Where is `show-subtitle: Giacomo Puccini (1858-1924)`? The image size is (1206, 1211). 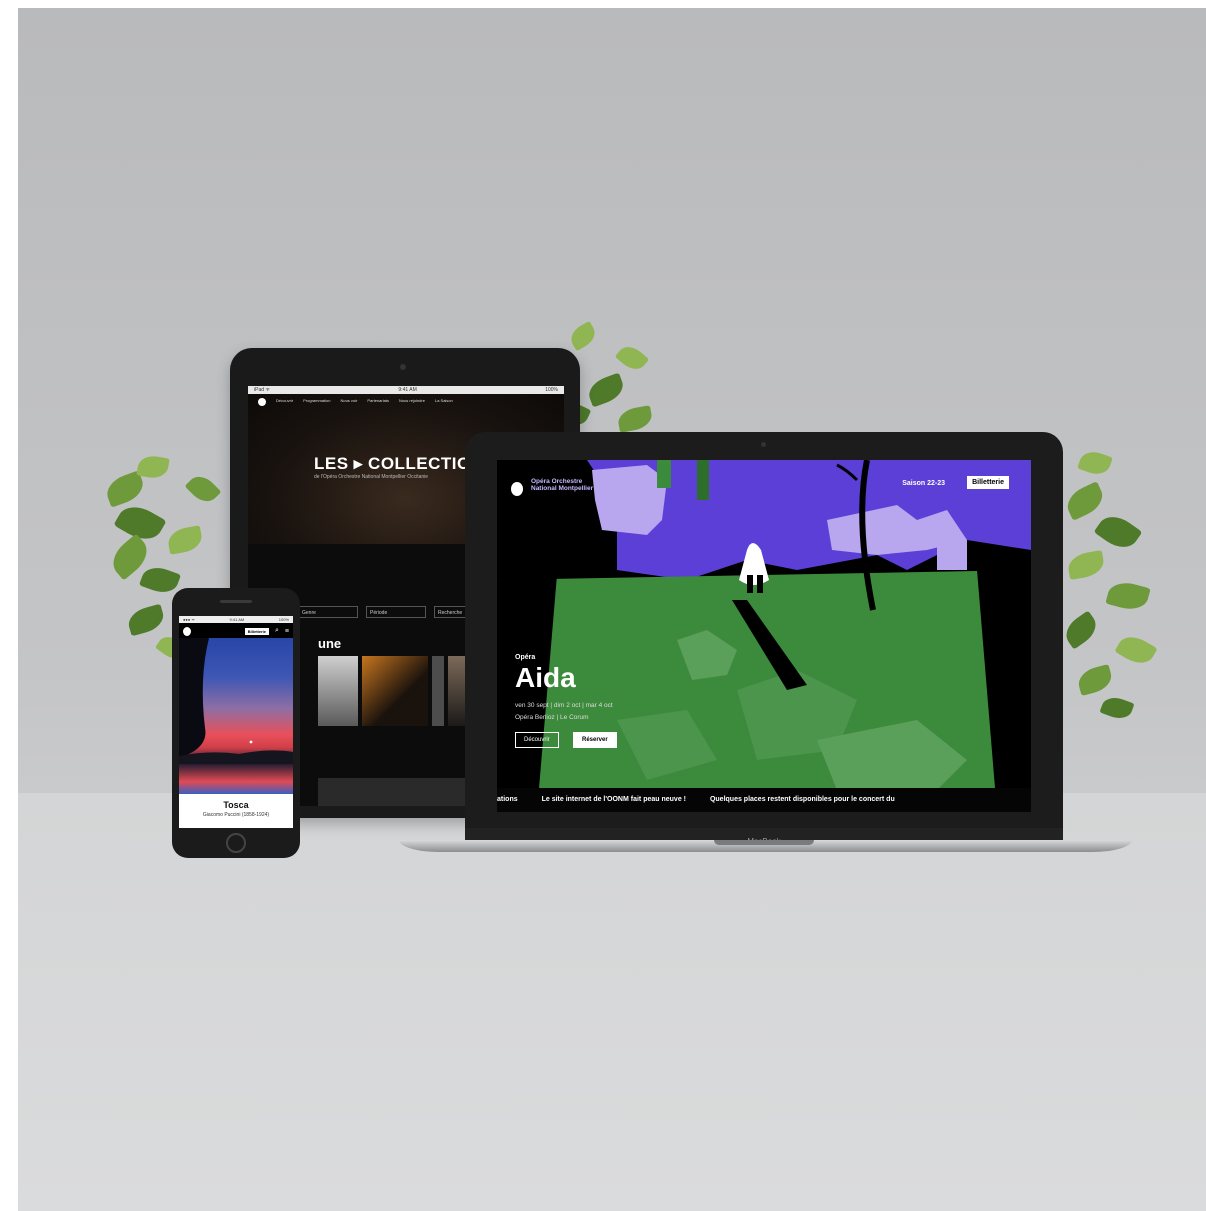 show-subtitle: Giacomo Puccini (1858-1924) is located at coordinates (236, 815).